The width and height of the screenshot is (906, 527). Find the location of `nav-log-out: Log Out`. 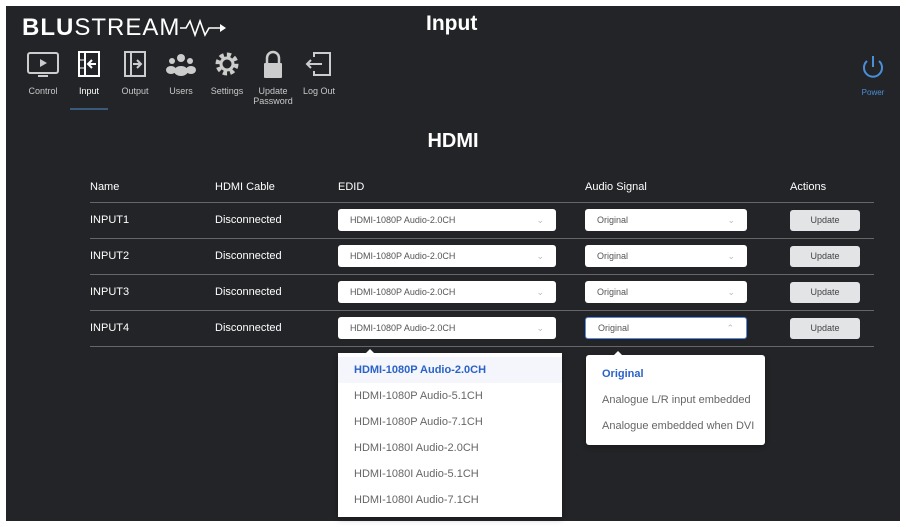

nav-log-out: Log Out is located at coordinates (319, 81).